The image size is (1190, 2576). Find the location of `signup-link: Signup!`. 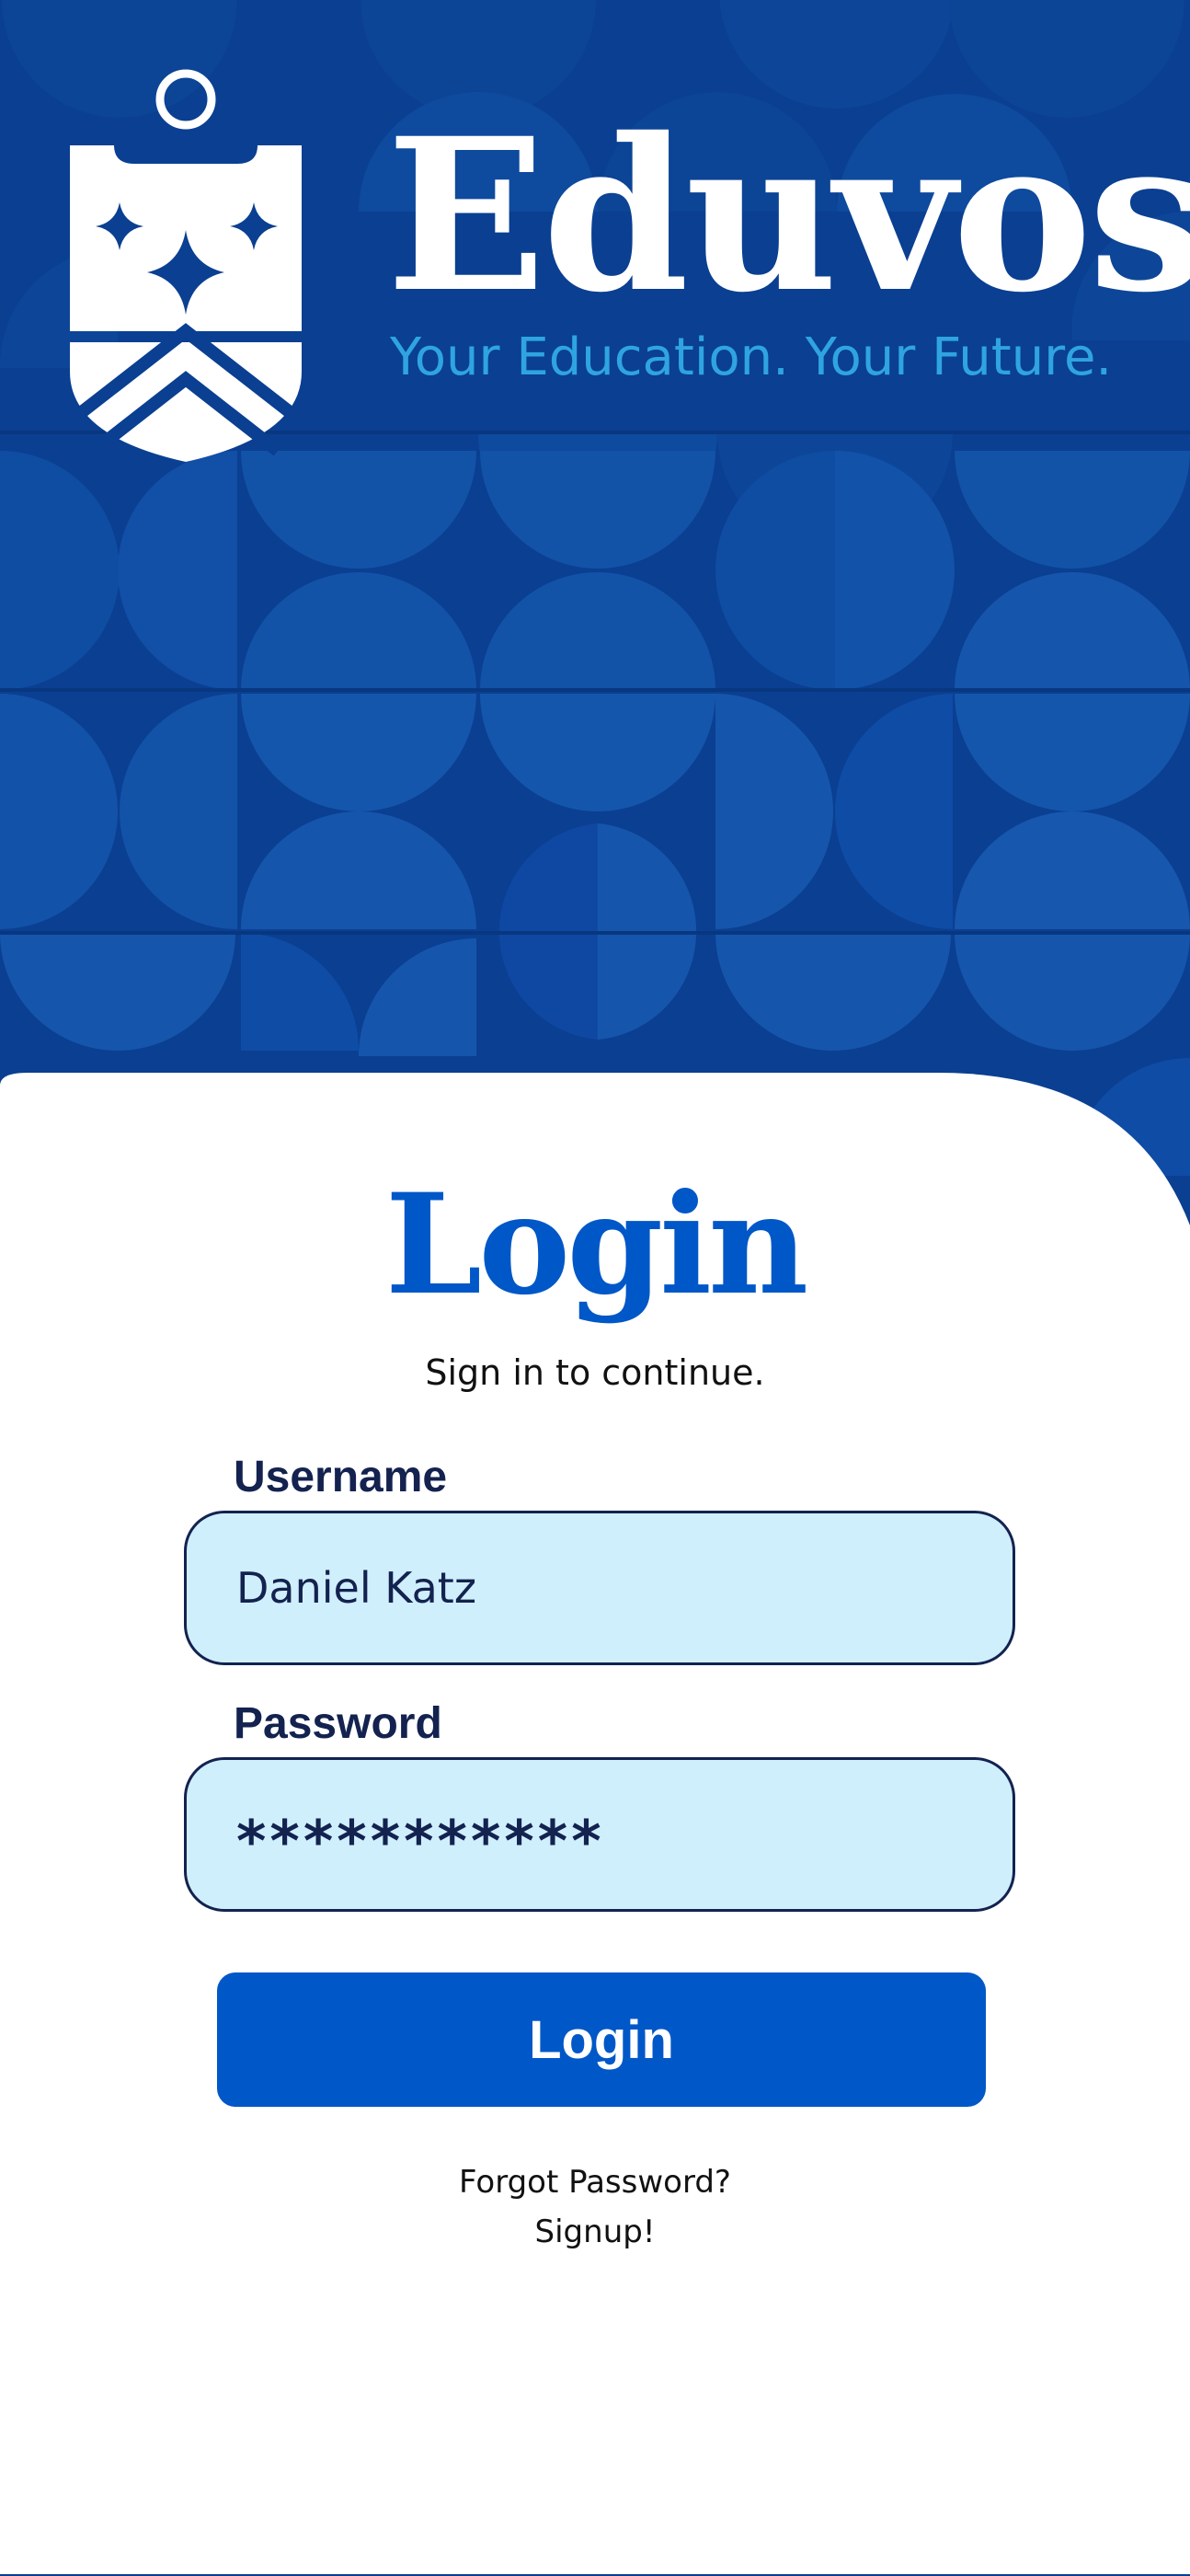

signup-link: Signup! is located at coordinates (595, 2232).